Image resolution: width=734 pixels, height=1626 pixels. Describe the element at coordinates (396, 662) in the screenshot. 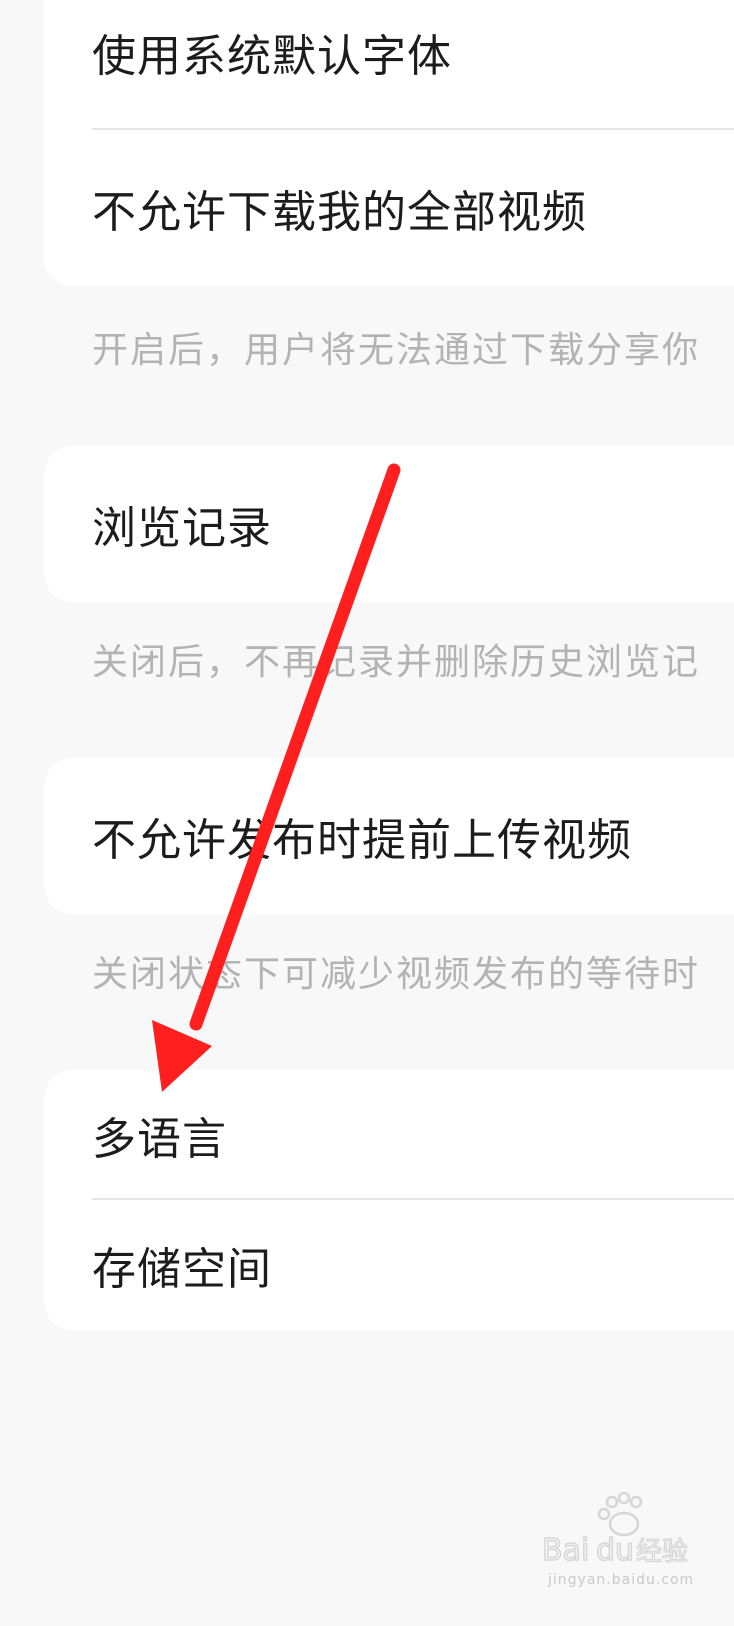

I see `setting-description: 关闭后，不再记录并删除历史浏览记` at that location.